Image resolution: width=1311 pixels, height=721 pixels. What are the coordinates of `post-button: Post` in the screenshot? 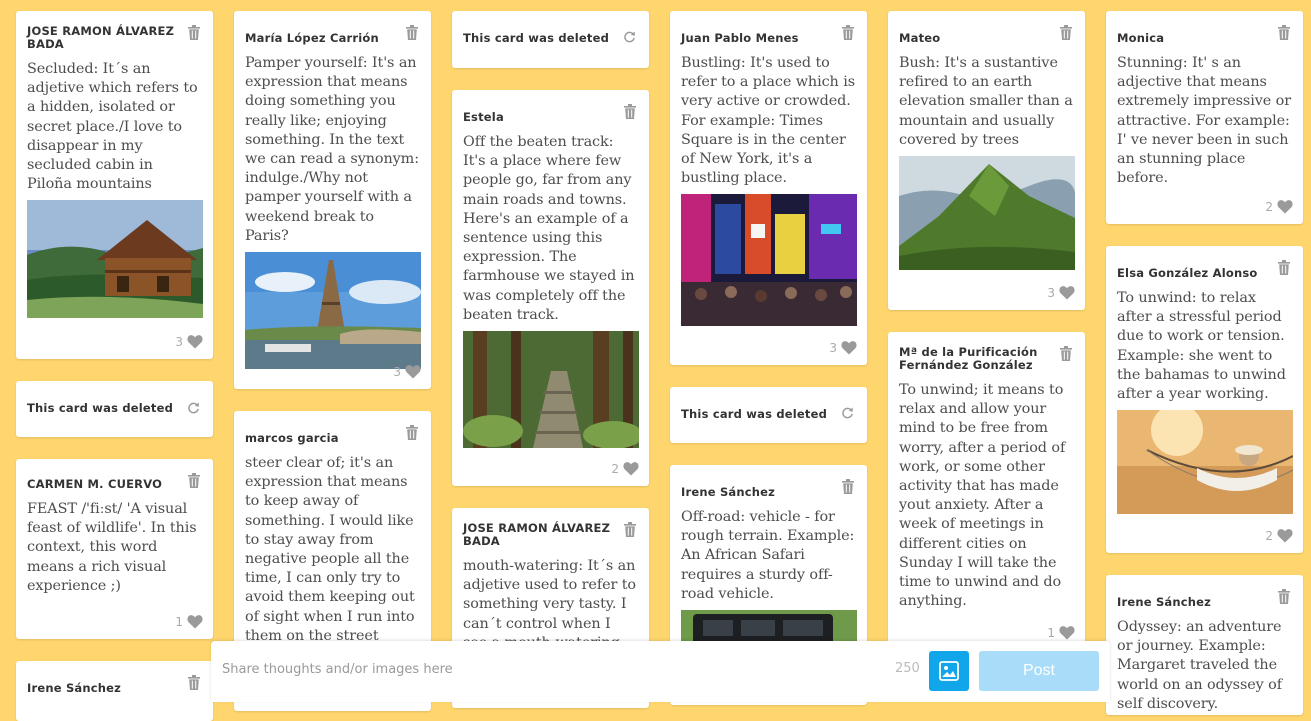 It's located at (1039, 671).